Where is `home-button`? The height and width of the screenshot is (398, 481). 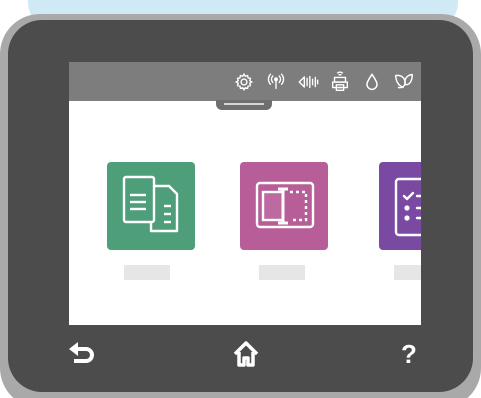
home-button is located at coordinates (246, 354).